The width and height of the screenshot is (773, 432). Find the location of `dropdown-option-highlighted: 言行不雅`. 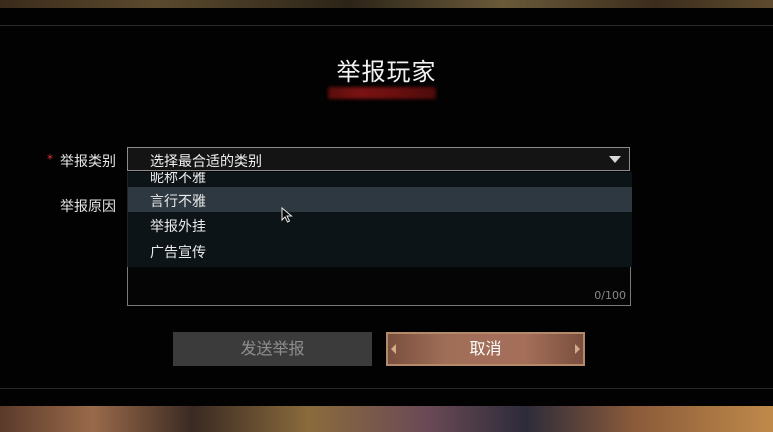

dropdown-option-highlighted: 言行不雅 is located at coordinates (380, 199).